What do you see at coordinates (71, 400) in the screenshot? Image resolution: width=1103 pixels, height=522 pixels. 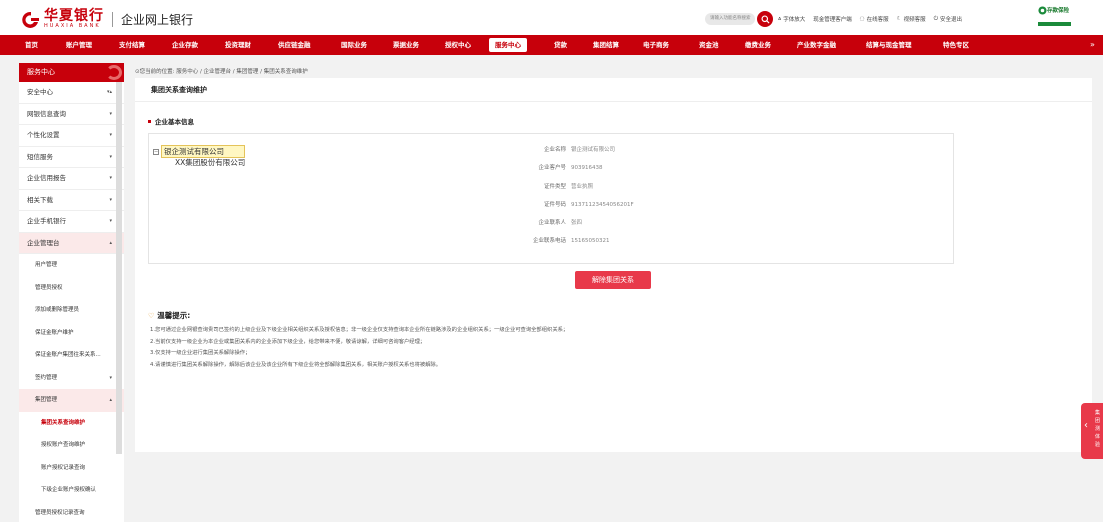 I see `sidebar-sub-group-mgmt: 集团管理 ▴` at bounding box center [71, 400].